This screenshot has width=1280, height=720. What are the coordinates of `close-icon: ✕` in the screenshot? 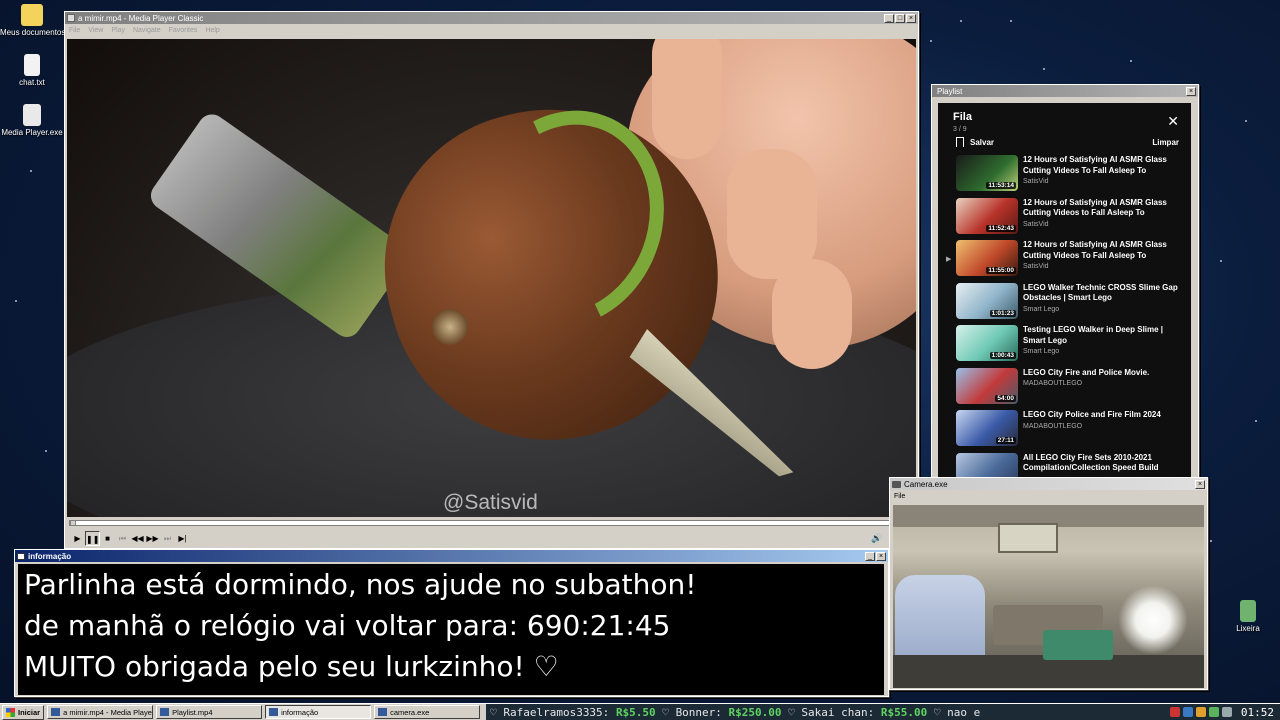 It's located at (1173, 121).